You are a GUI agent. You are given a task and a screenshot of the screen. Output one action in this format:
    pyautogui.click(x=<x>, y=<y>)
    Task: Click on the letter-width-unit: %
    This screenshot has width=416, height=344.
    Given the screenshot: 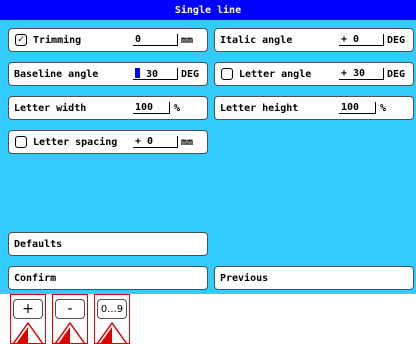 What is the action you would take?
    pyautogui.click(x=177, y=108)
    